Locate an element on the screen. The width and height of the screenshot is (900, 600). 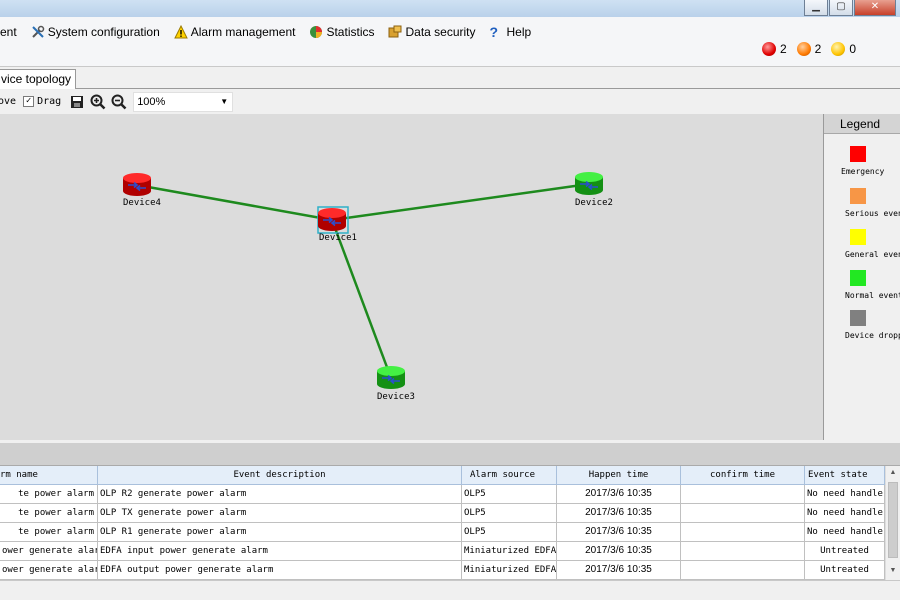
alarm-source-cell: Miniaturized EDFA7 is located at coordinates (509, 570).